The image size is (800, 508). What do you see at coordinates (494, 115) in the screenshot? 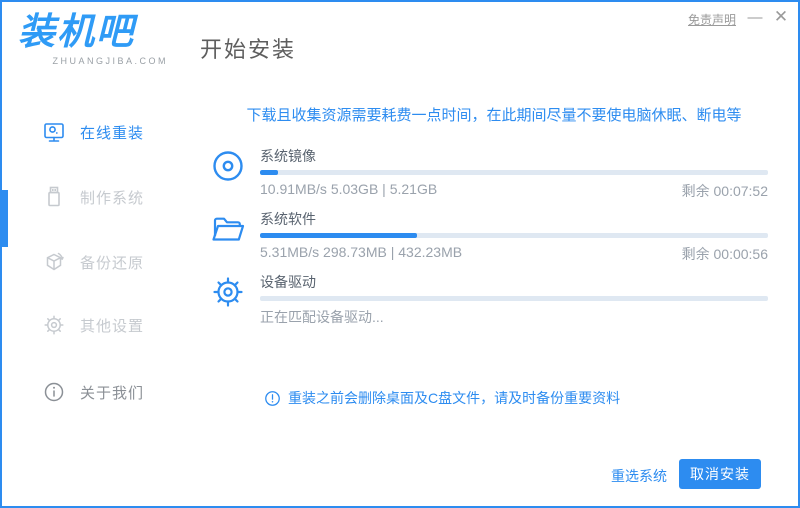
I see `download-notice: 下载且收集资源需要耗费一点时间，在此期间尽量不要使电脑休眠、断电等` at bounding box center [494, 115].